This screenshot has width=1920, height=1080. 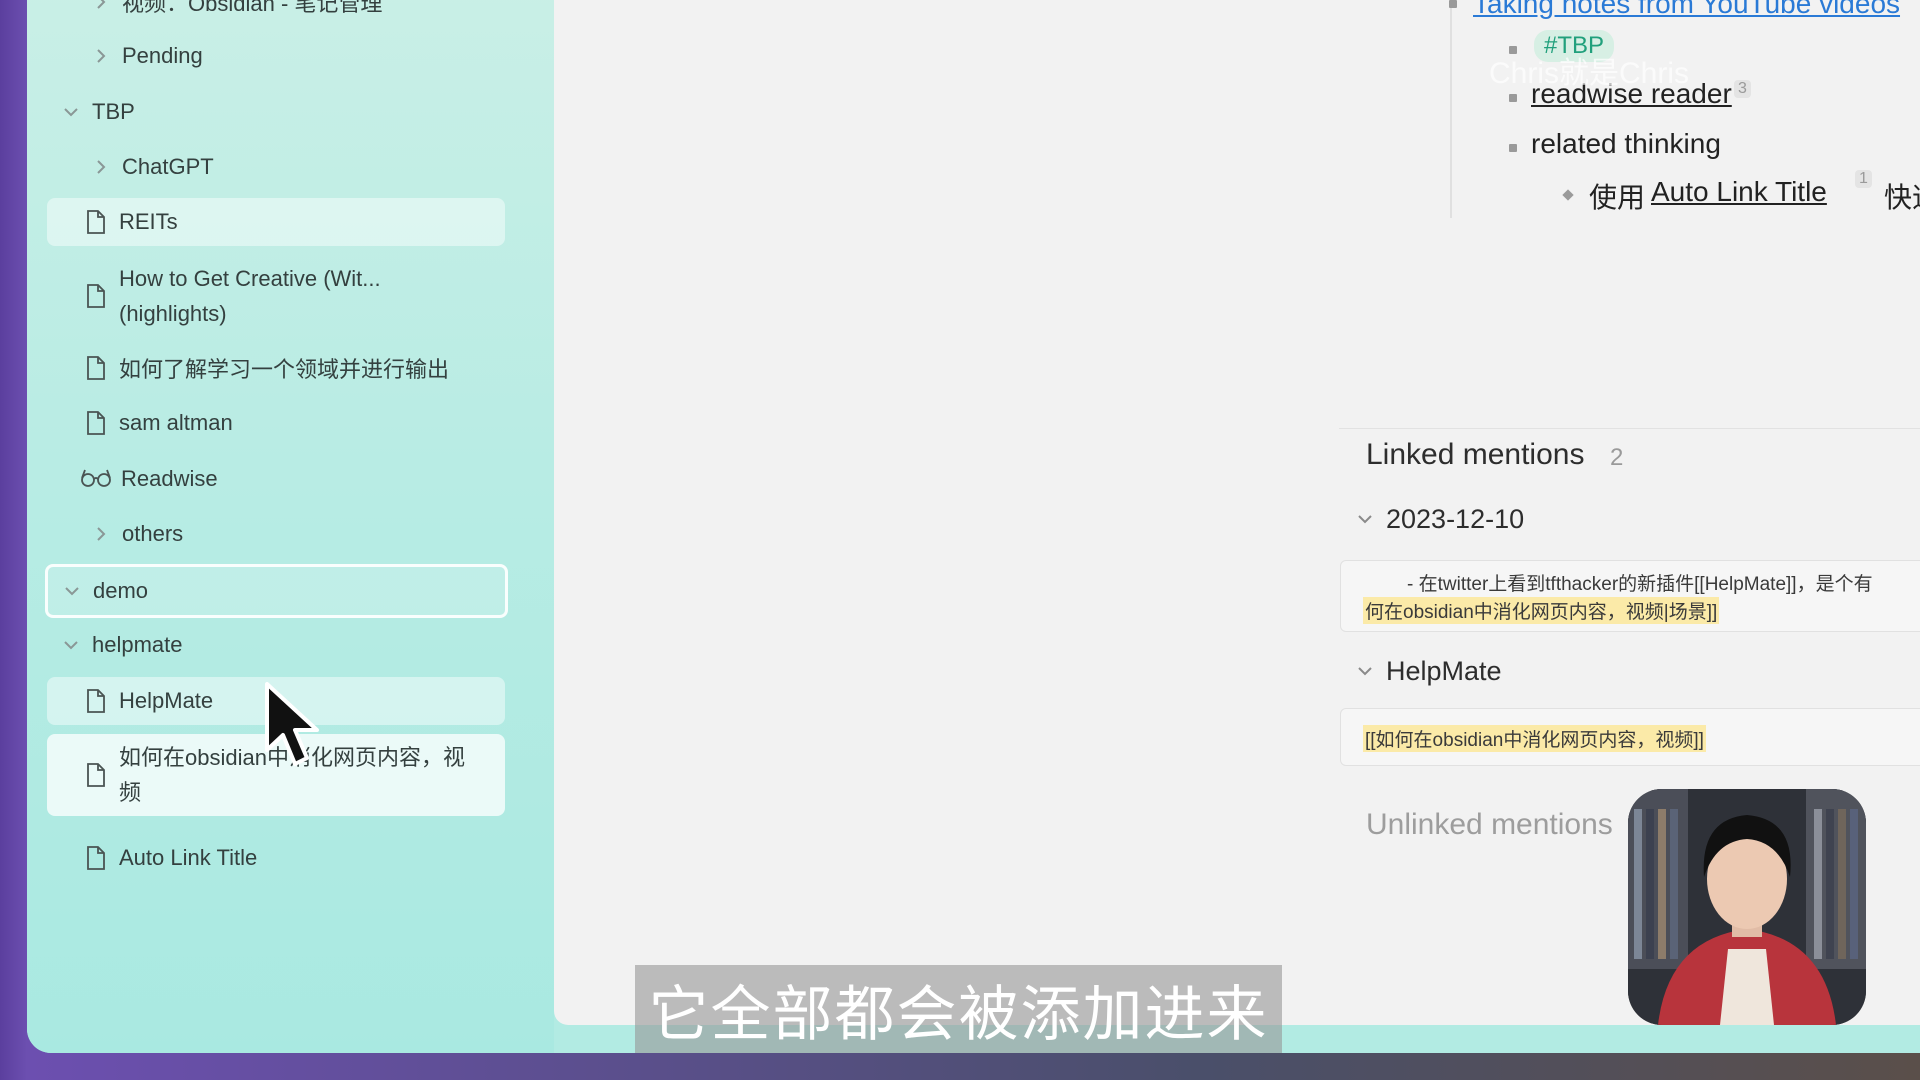 What do you see at coordinates (162, 55) in the screenshot?
I see `folder-label: Pending` at bounding box center [162, 55].